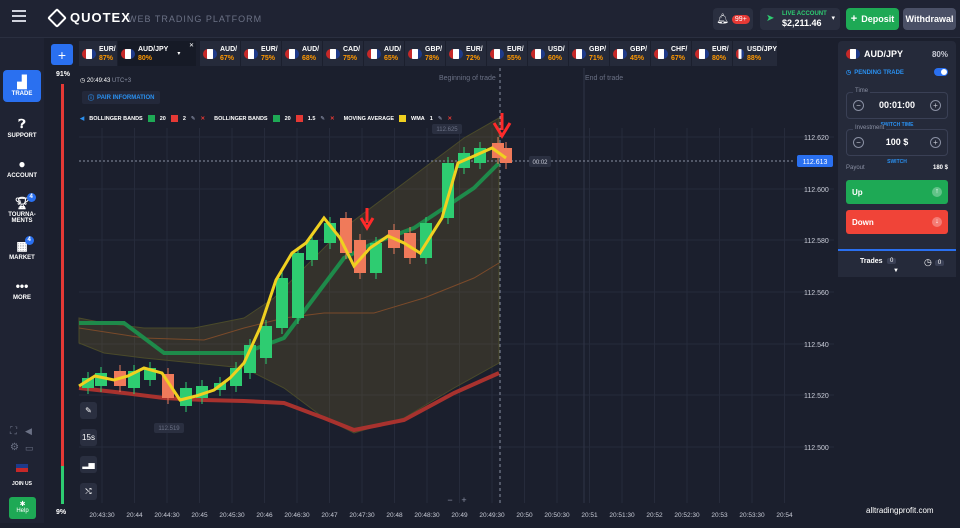 This screenshot has width=960, height=528. Describe the element at coordinates (548, 53) in the screenshot. I see `asset-tab: USD/60%` at that location.